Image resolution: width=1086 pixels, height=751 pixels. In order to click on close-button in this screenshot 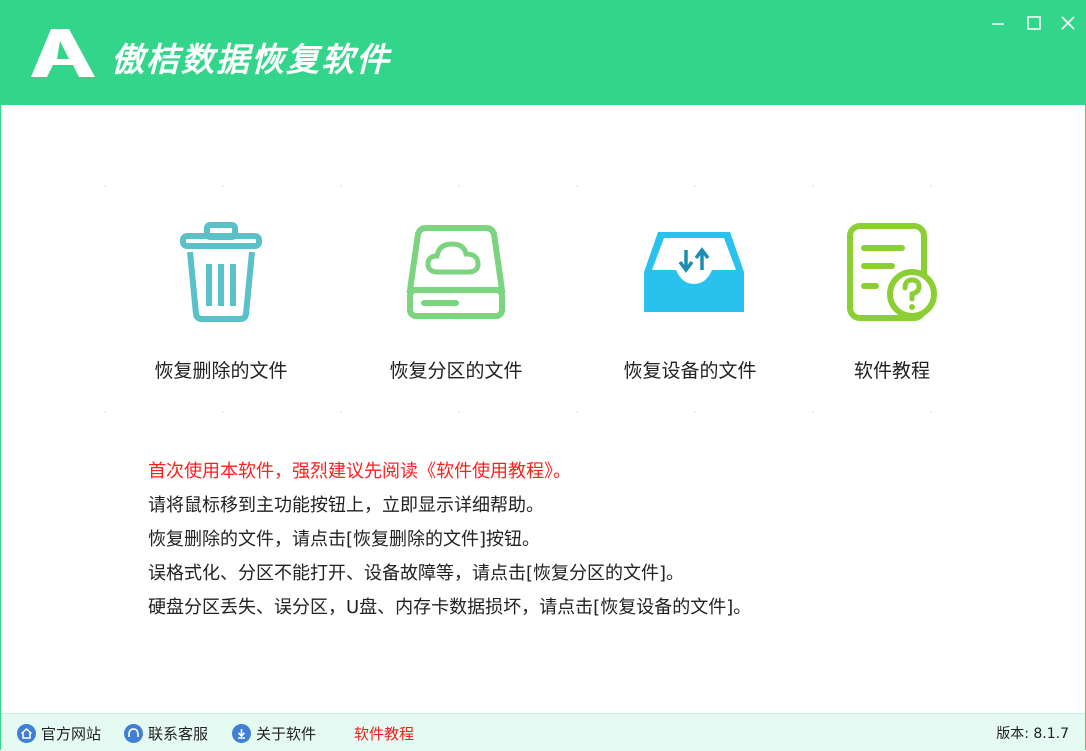, I will do `click(1068, 23)`.